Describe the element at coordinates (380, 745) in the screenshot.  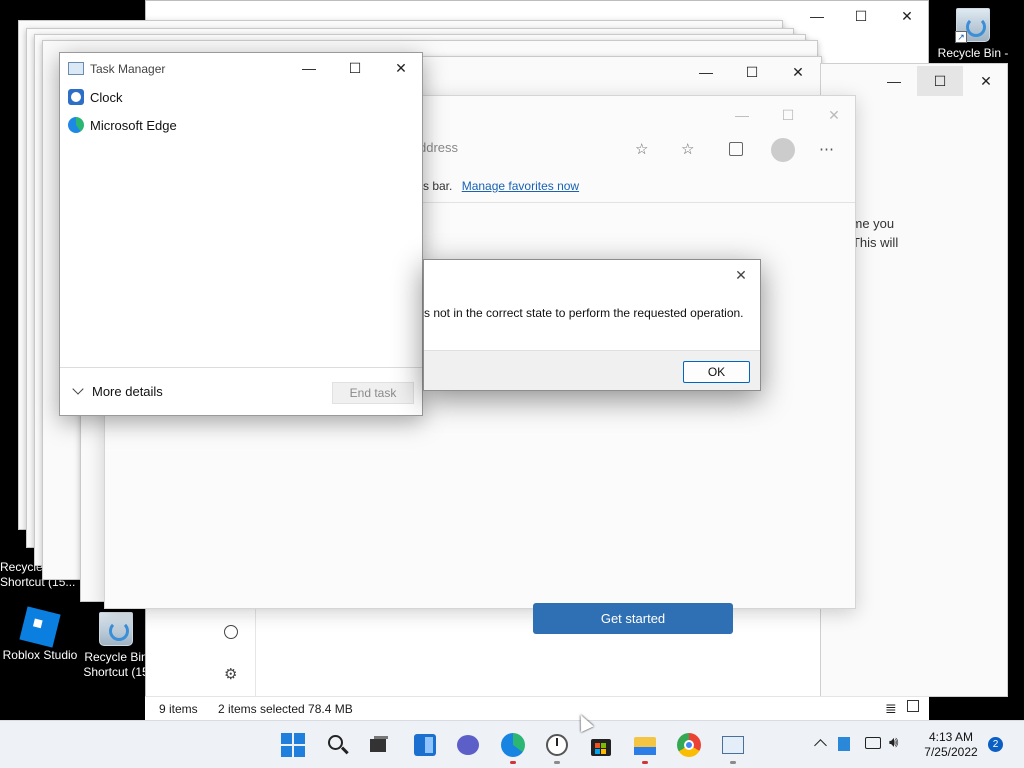
I see `task-view-icon` at that location.